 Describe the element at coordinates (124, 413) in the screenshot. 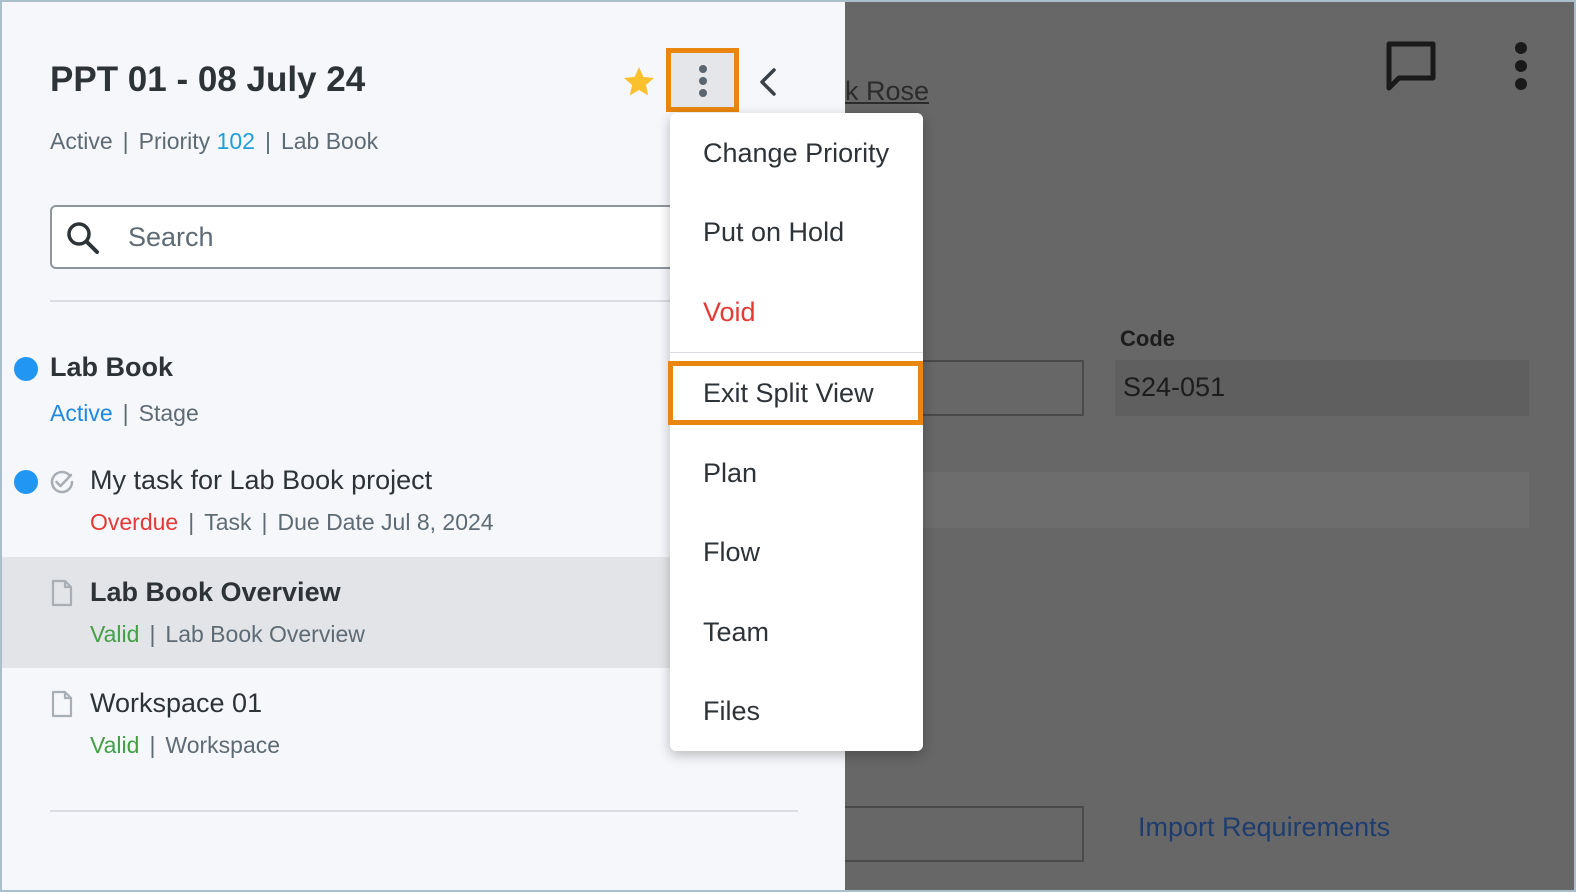

I see `item-meta: Active | Stage` at that location.